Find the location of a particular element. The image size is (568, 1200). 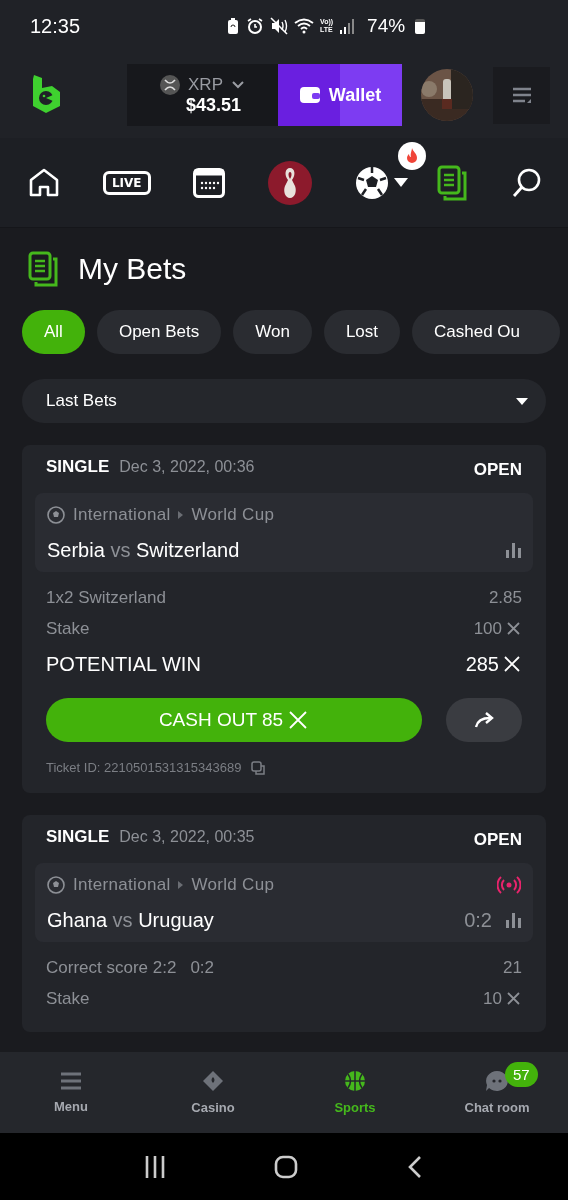

balance-selector: XRP $43.51 is located at coordinates (202, 95).